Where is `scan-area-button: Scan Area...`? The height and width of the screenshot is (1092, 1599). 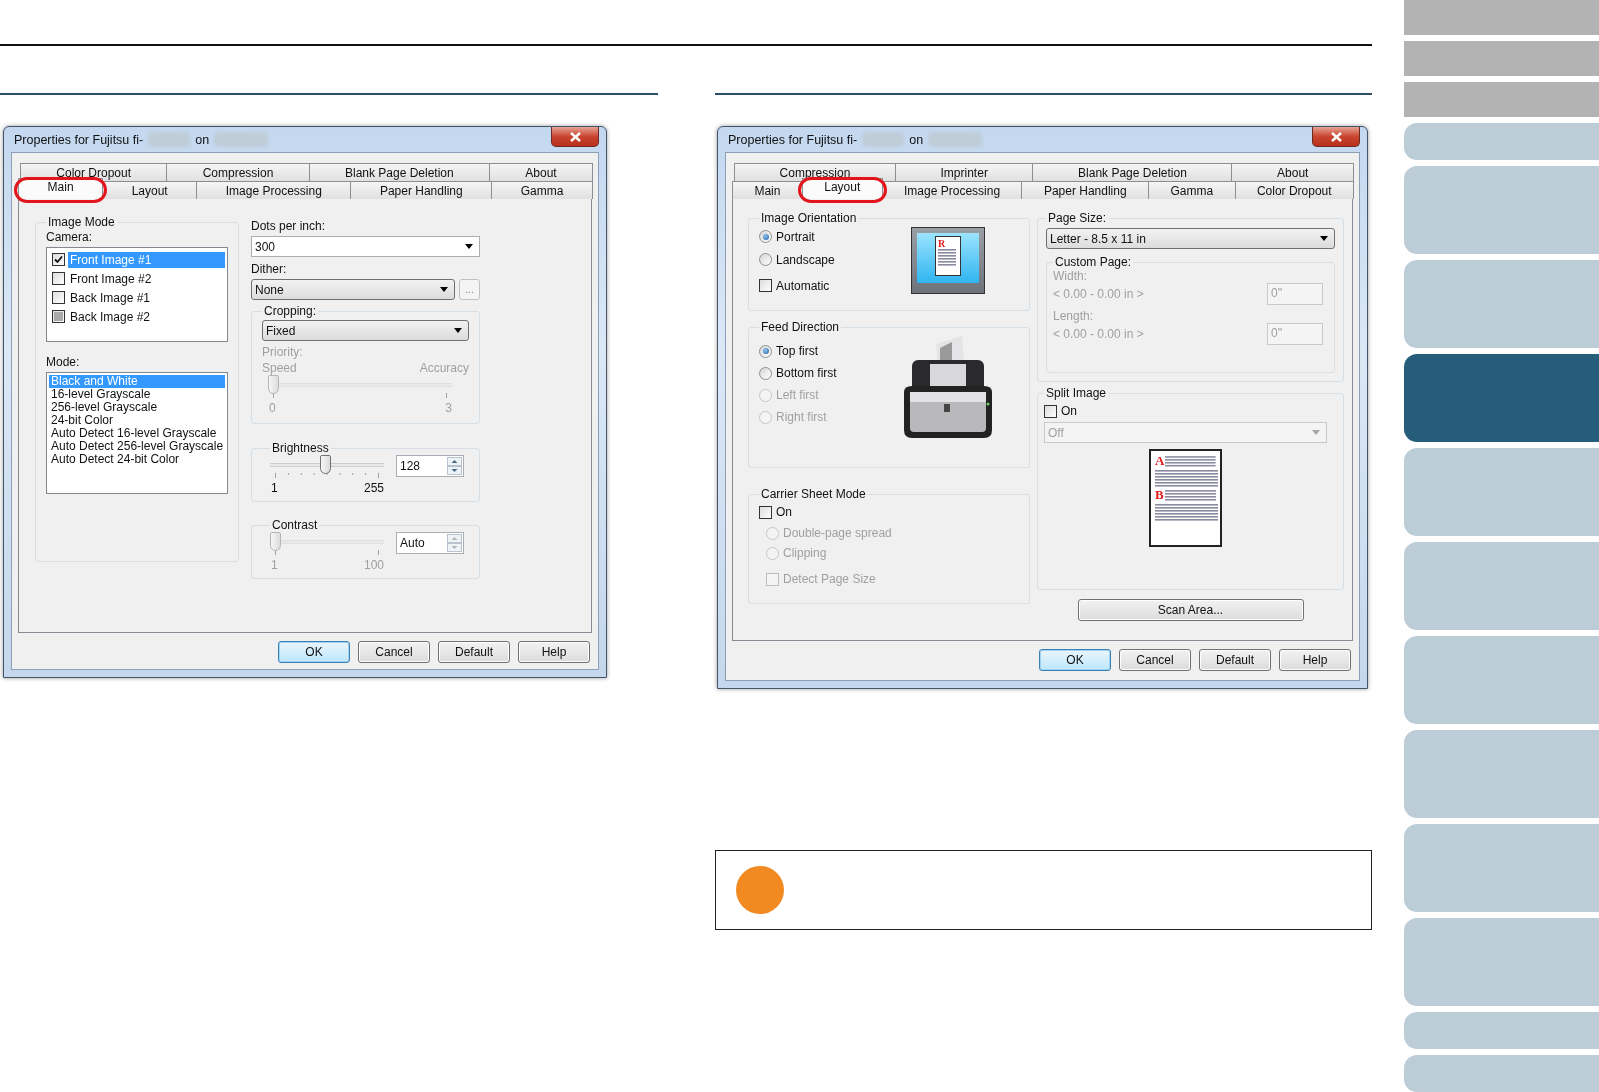 scan-area-button: Scan Area... is located at coordinates (1190, 610).